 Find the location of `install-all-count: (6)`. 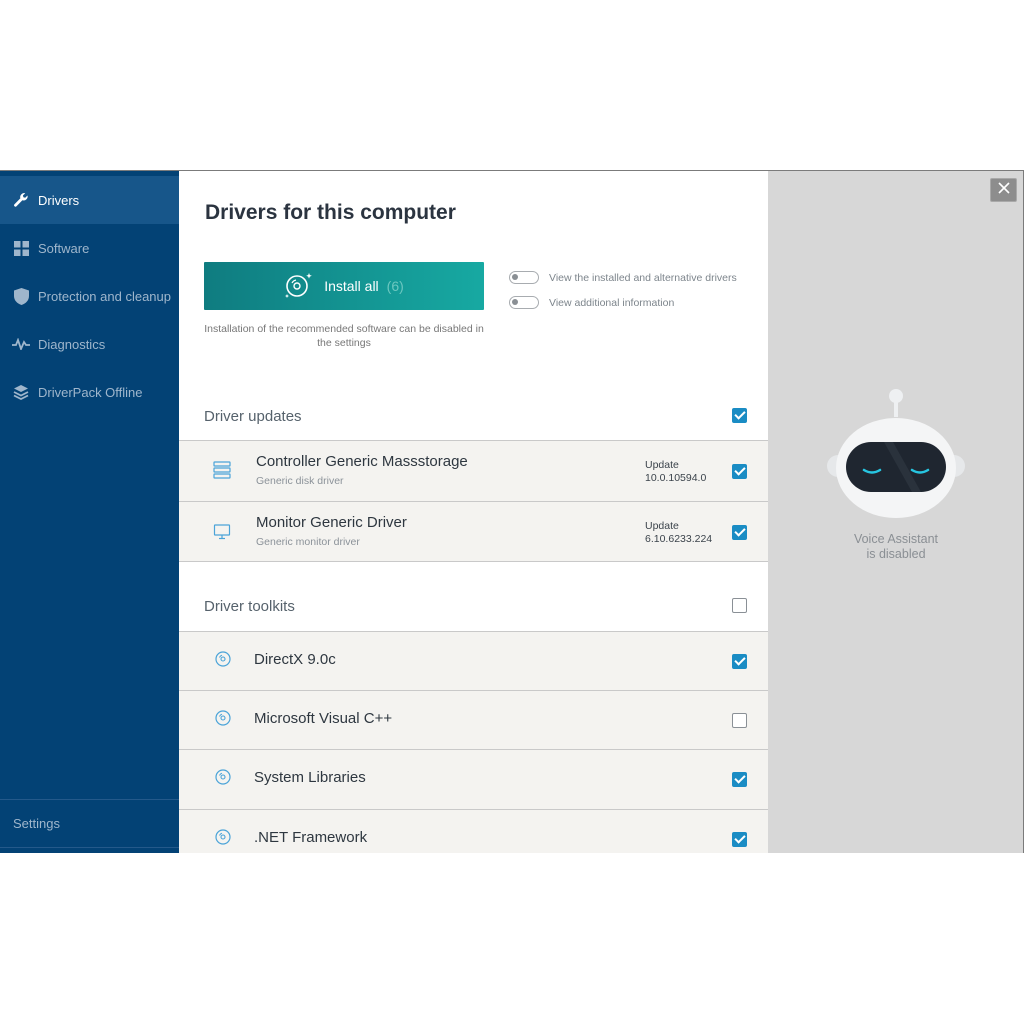

install-all-count: (6) is located at coordinates (395, 286).